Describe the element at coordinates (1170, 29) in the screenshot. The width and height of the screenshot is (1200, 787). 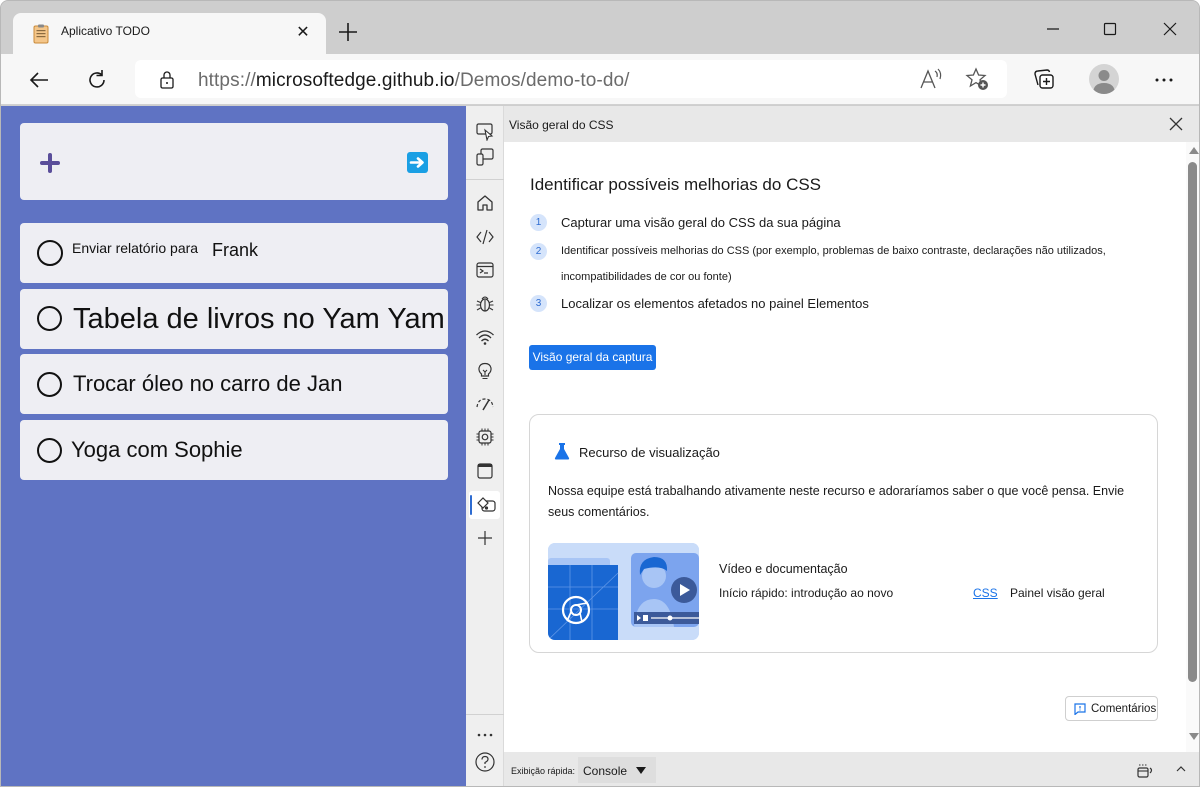
I see `window-close-icon` at that location.